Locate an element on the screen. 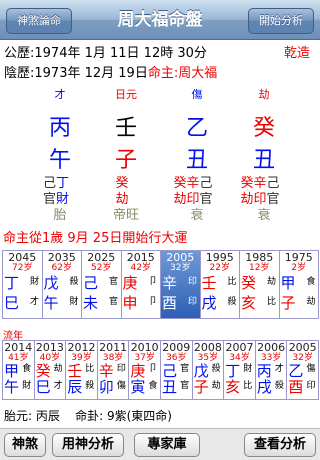  dayun-stem: 己 is located at coordinates (91, 283).